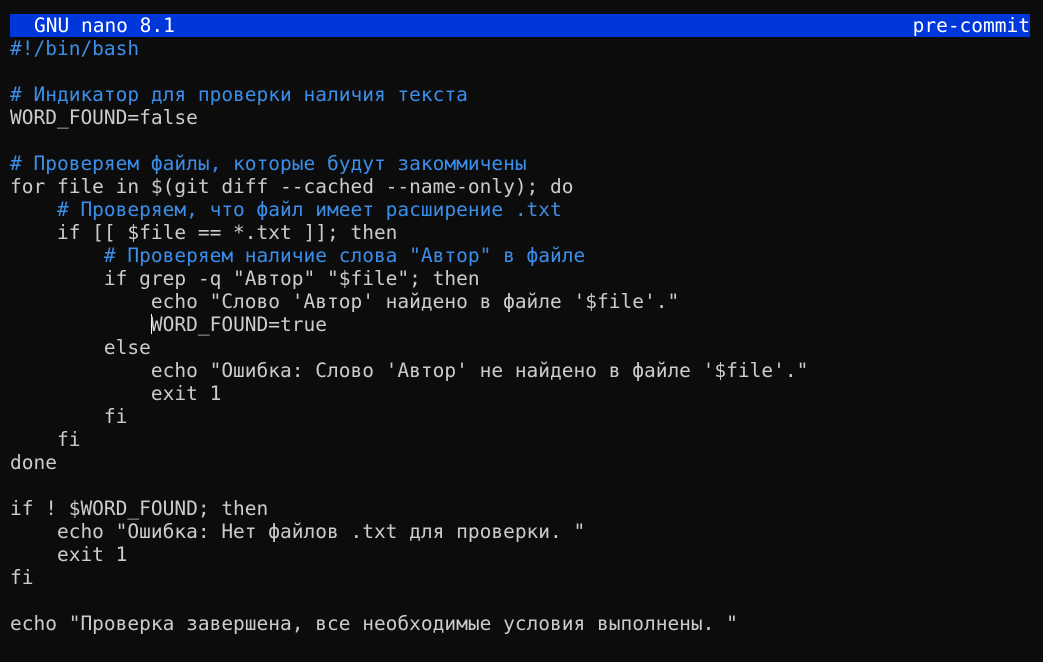 The width and height of the screenshot is (1043, 662). I want to click on app-version-label: GNU nano 8.1, so click(104, 25).